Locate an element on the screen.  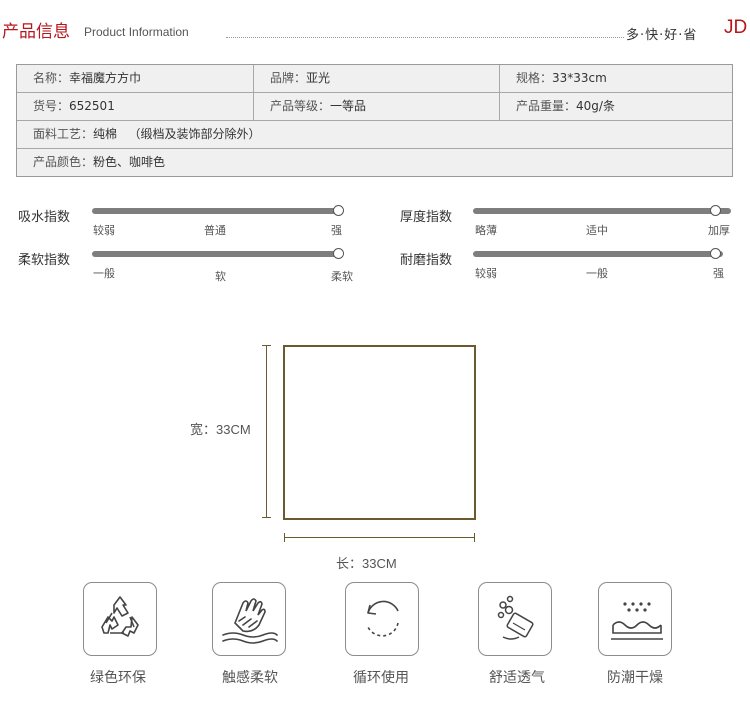
spec-cell: 货号：652501 is located at coordinates (74, 106).